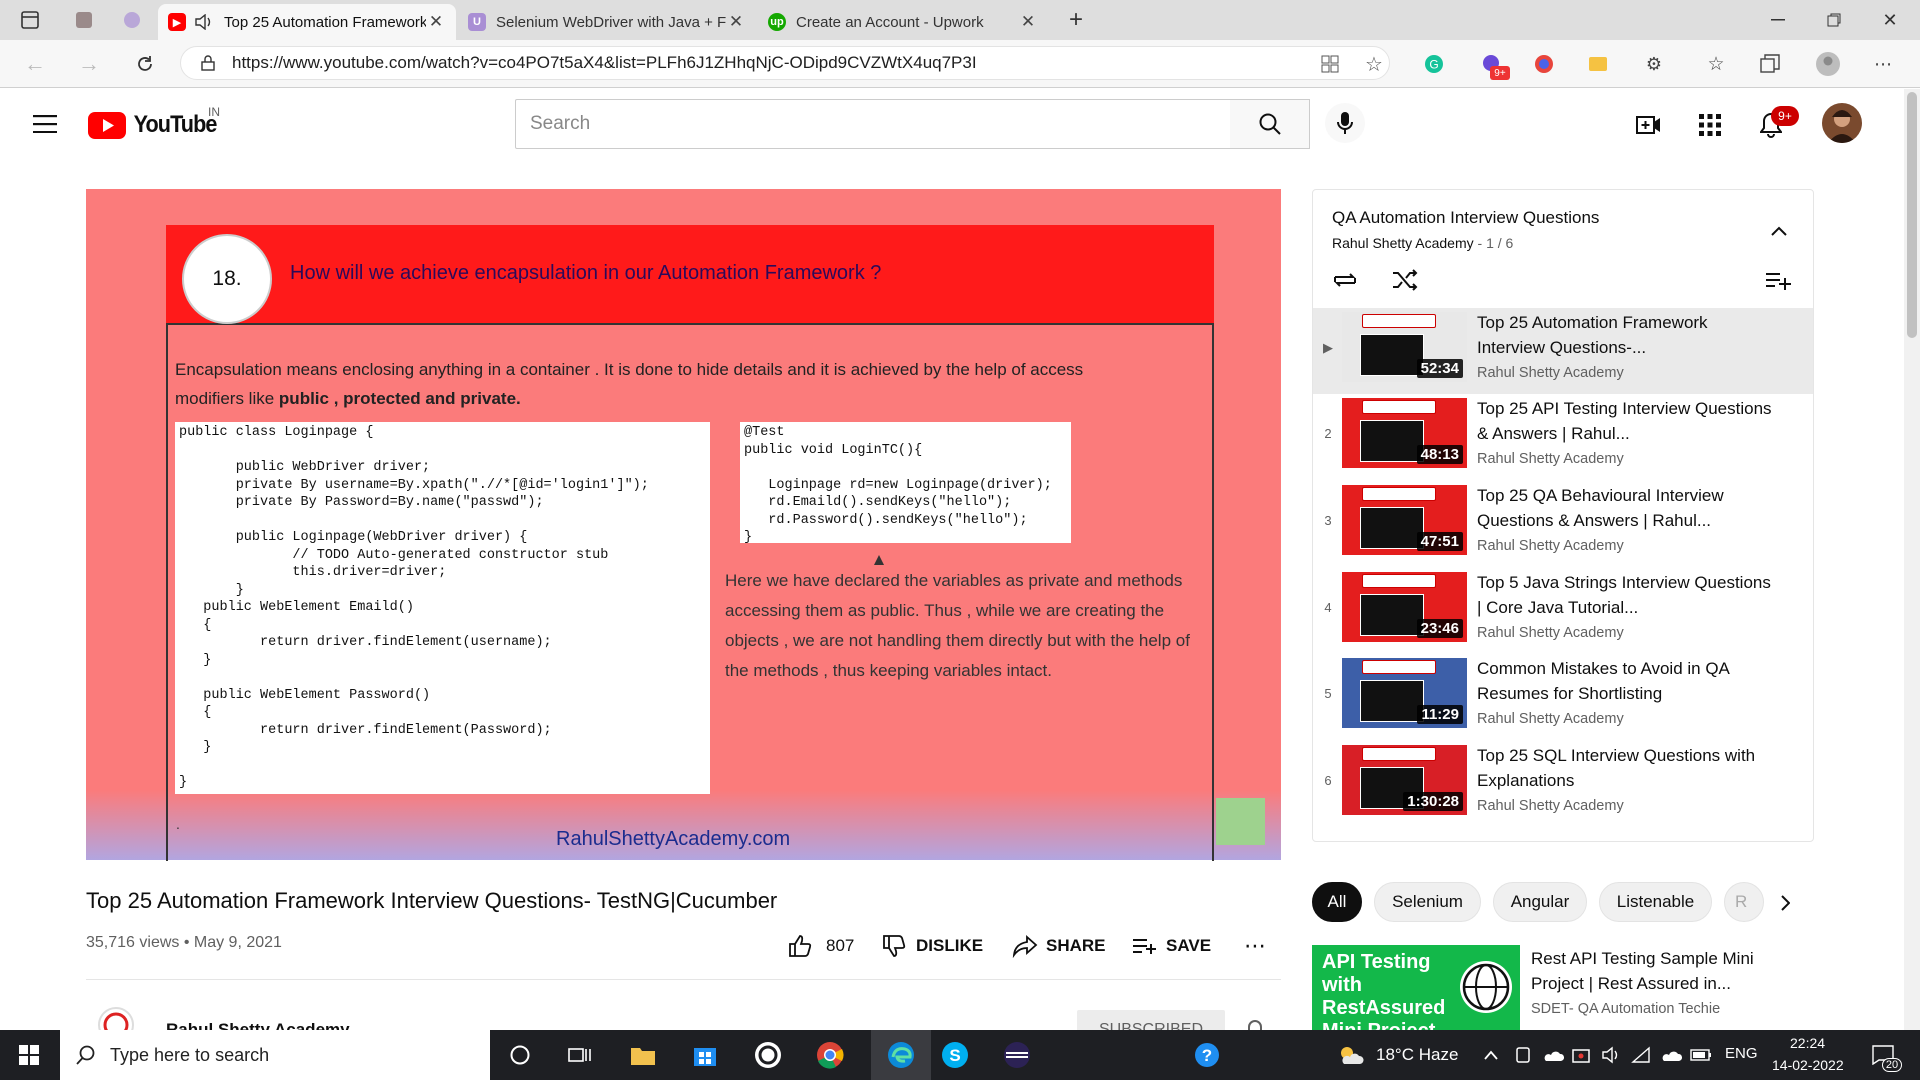 The image size is (1920, 1080). What do you see at coordinates (1404, 780) in the screenshot?
I see `playlist-item-thumbnail: 1:30:28` at bounding box center [1404, 780].